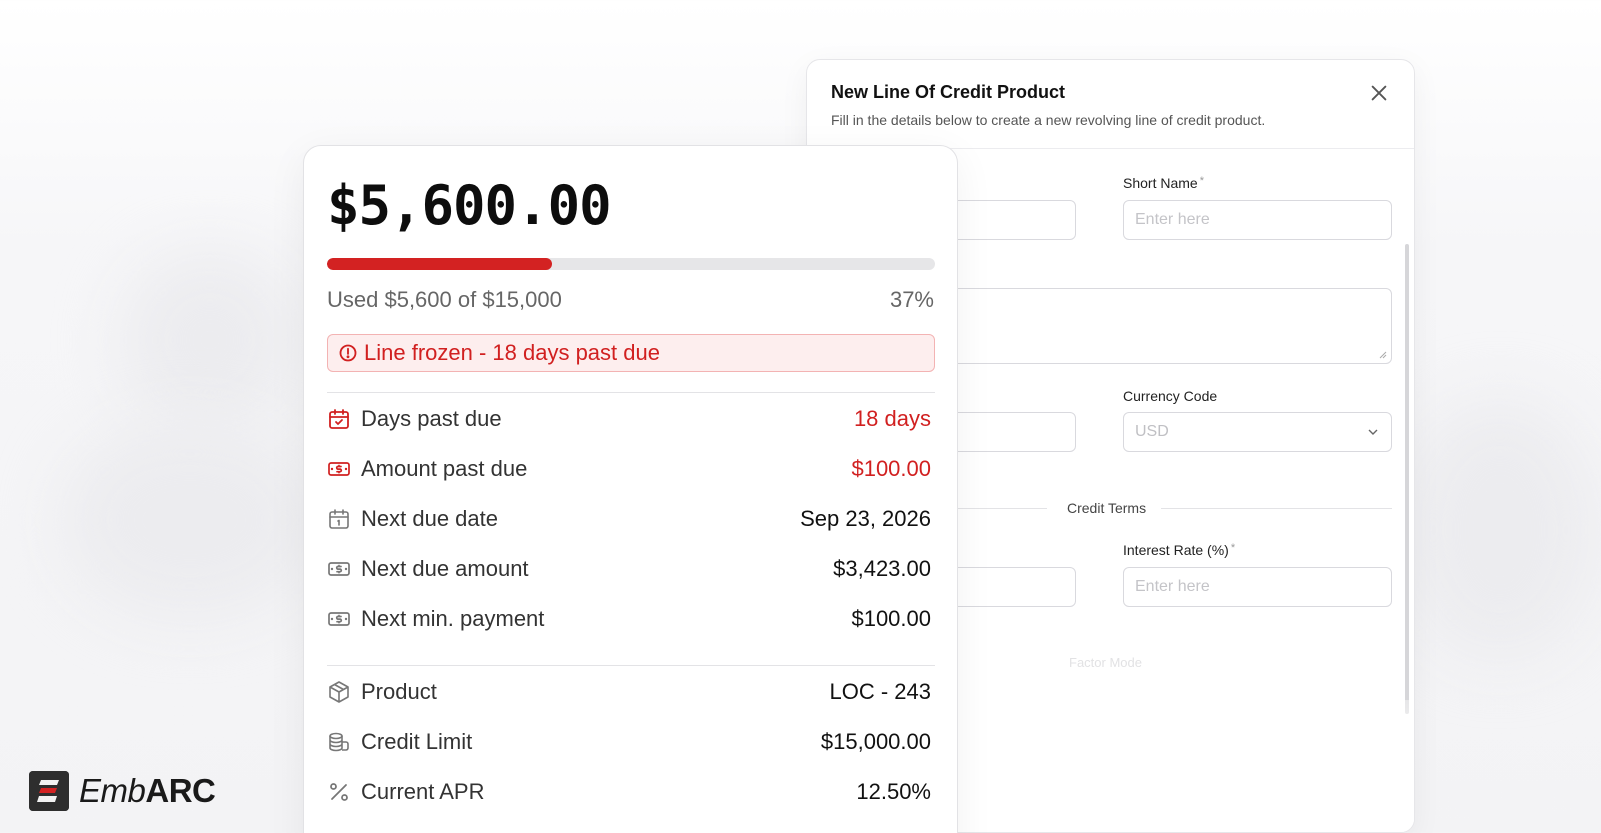 This screenshot has height=833, width=1601. I want to click on detail-row-label: Current APR, so click(423, 791).